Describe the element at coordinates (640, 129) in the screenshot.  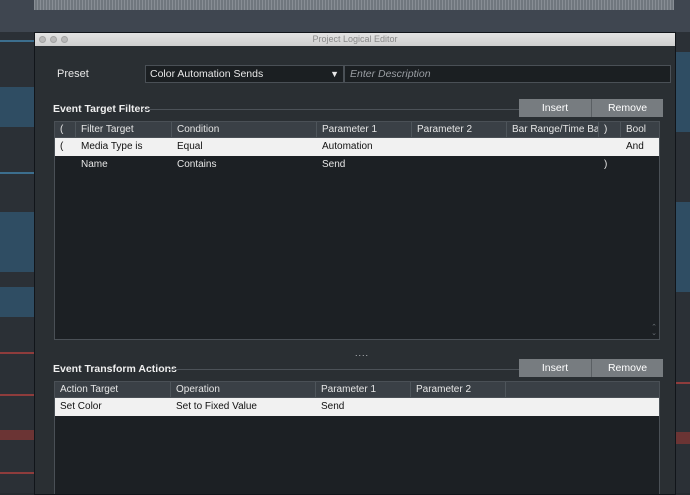
I see `col-bool: Bool` at that location.